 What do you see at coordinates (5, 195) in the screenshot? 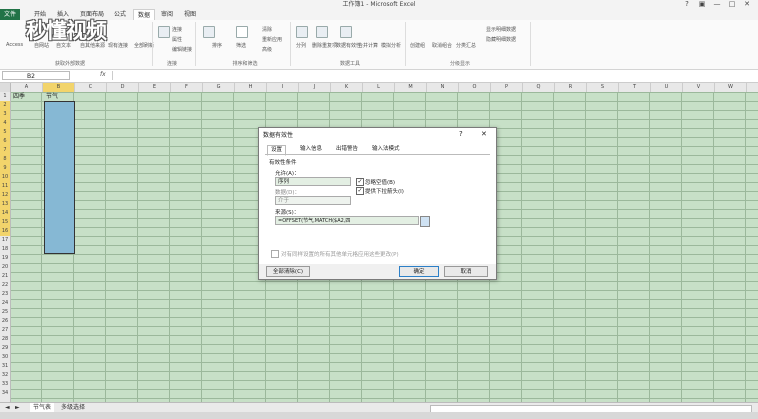
I see `row-header: 12` at bounding box center [5, 195].